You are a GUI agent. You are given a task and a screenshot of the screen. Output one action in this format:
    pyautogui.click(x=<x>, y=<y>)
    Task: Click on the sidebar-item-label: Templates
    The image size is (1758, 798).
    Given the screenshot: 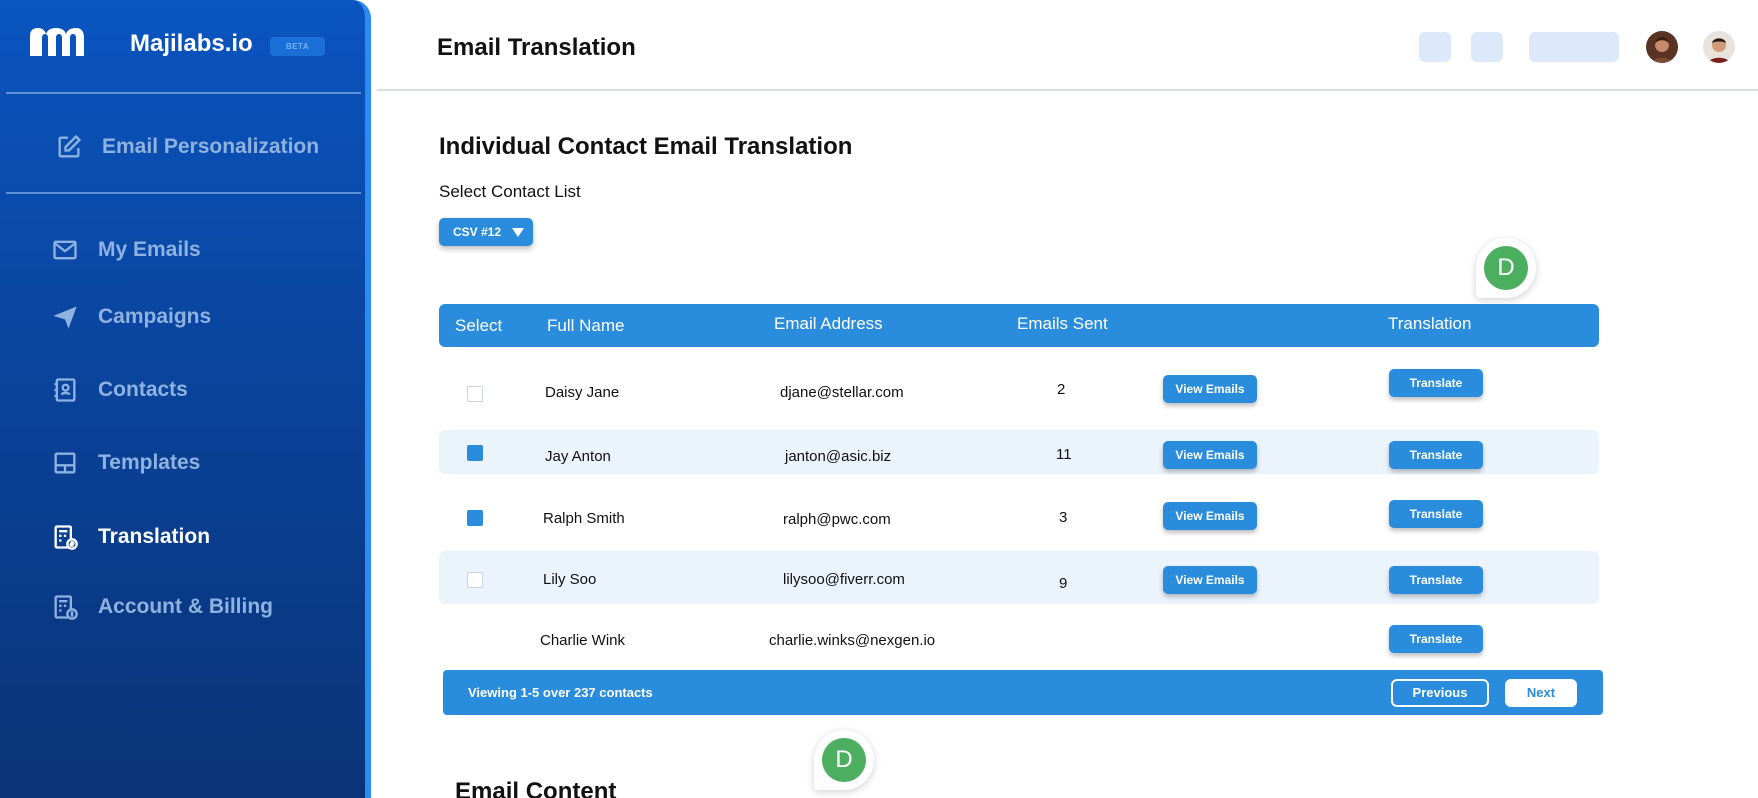 What is the action you would take?
    pyautogui.click(x=149, y=462)
    